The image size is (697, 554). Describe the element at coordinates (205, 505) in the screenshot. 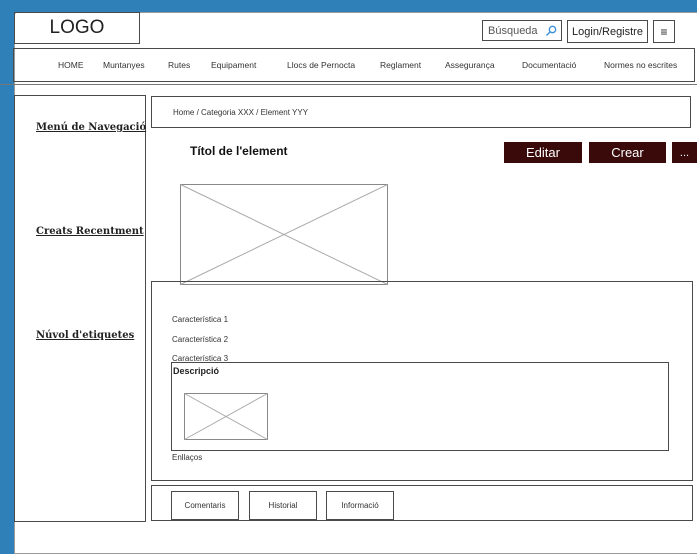

I see `tab-comments: Comentaris` at that location.